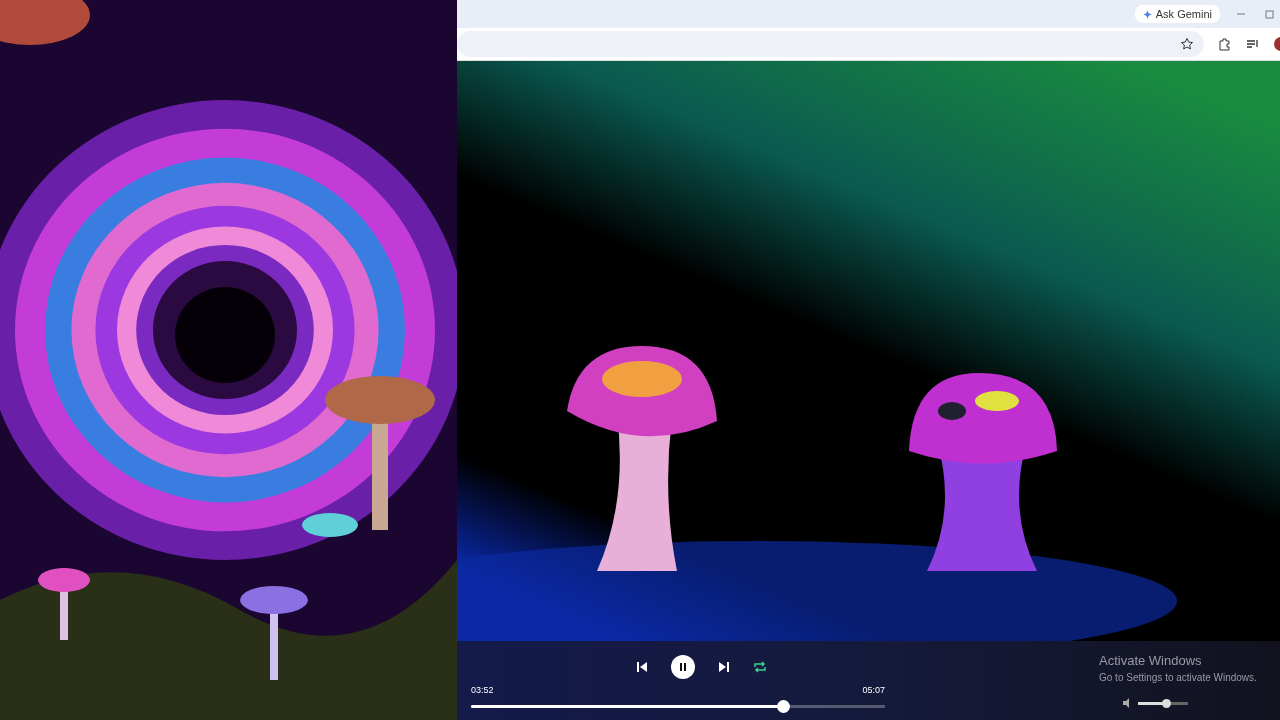  I want to click on media-icon, so click(1253, 44).